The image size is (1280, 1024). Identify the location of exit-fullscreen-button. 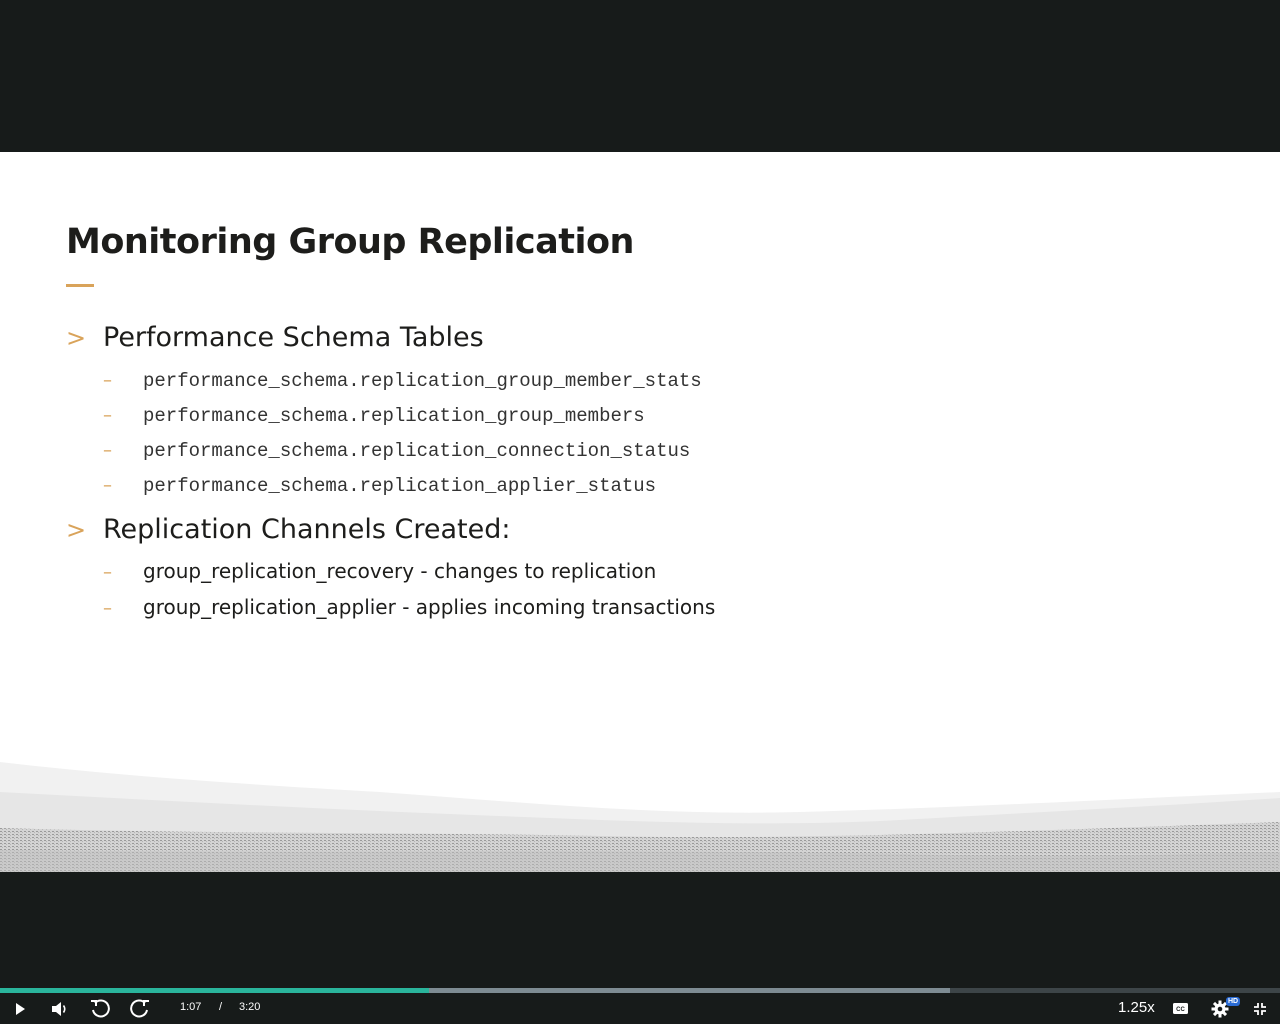
(1260, 1008).